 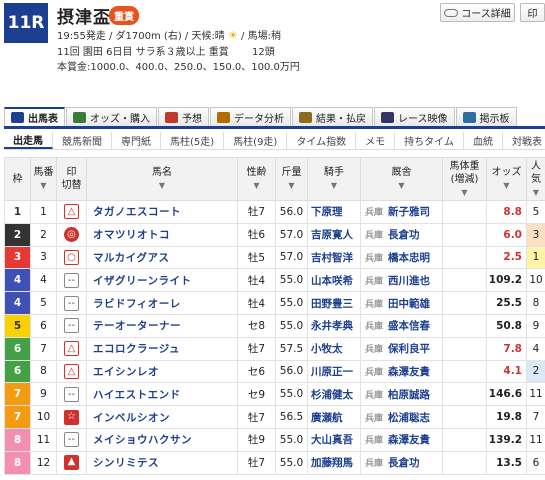 I want to click on col-trainer: 厩舎 ▼, so click(x=401, y=179).